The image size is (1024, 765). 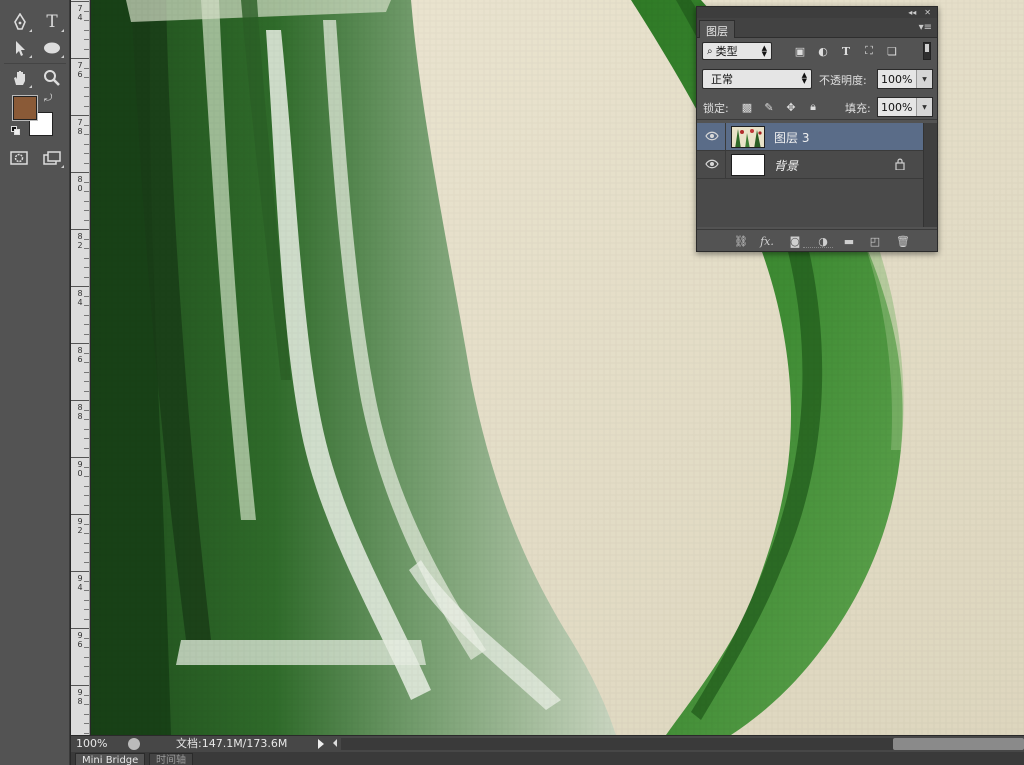 I want to click on ruler-tick-label: 8 8, so click(x=80, y=412).